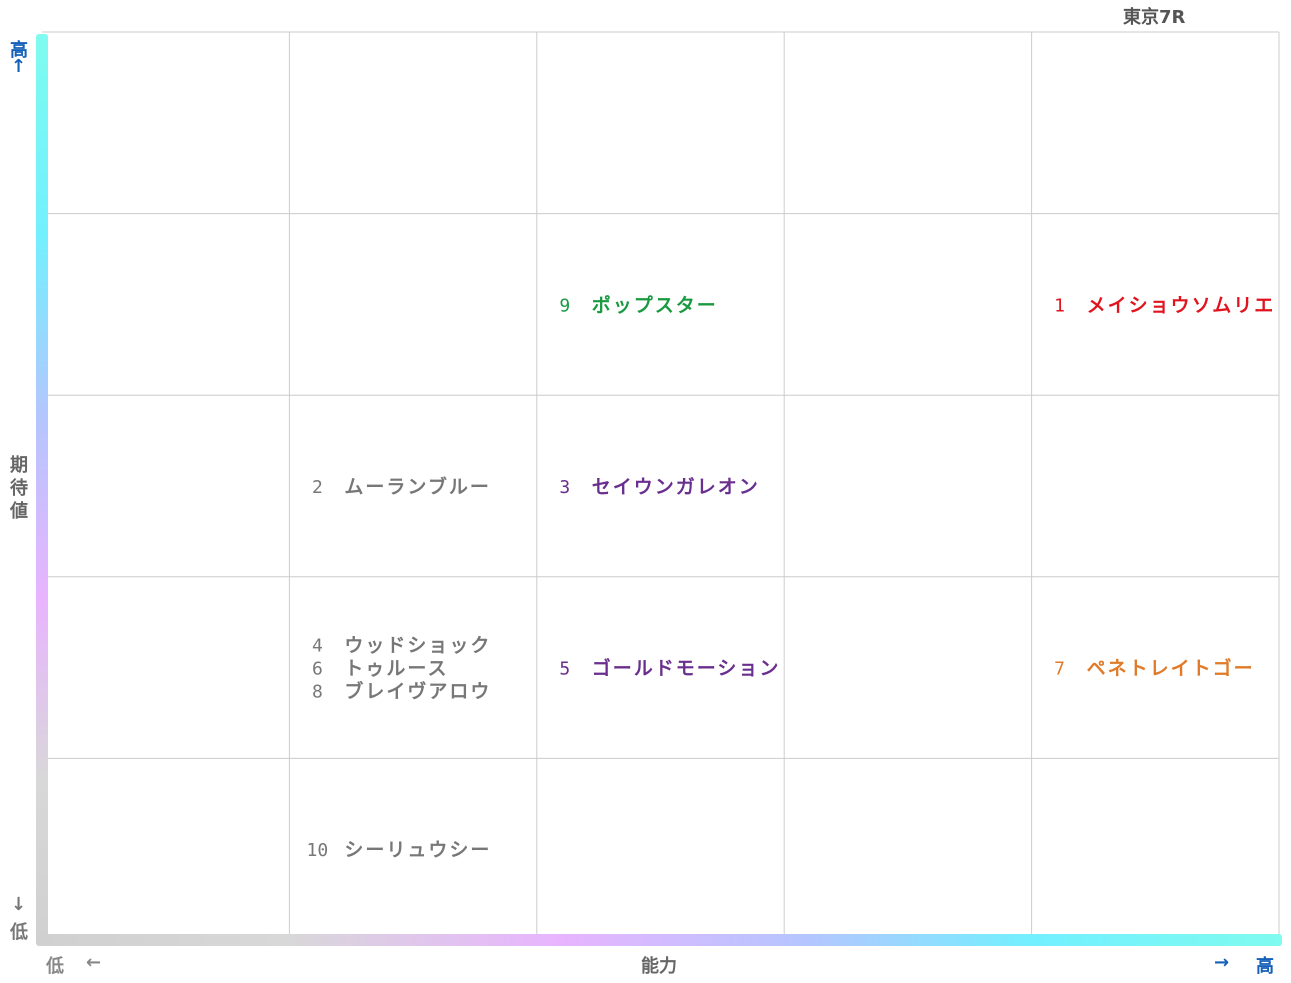  What do you see at coordinates (686, 668) in the screenshot?
I see `point-name: ゴールドモーション` at bounding box center [686, 668].